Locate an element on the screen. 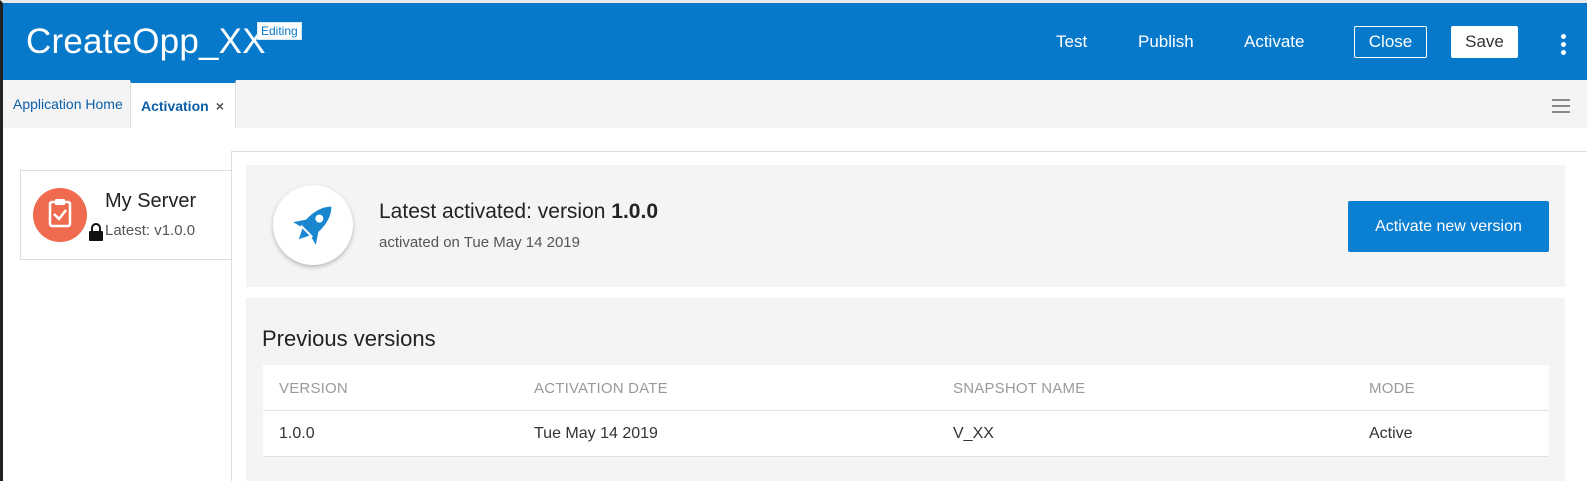 This screenshot has height=481, width=1587. tab-activation: Activation × is located at coordinates (183, 104).